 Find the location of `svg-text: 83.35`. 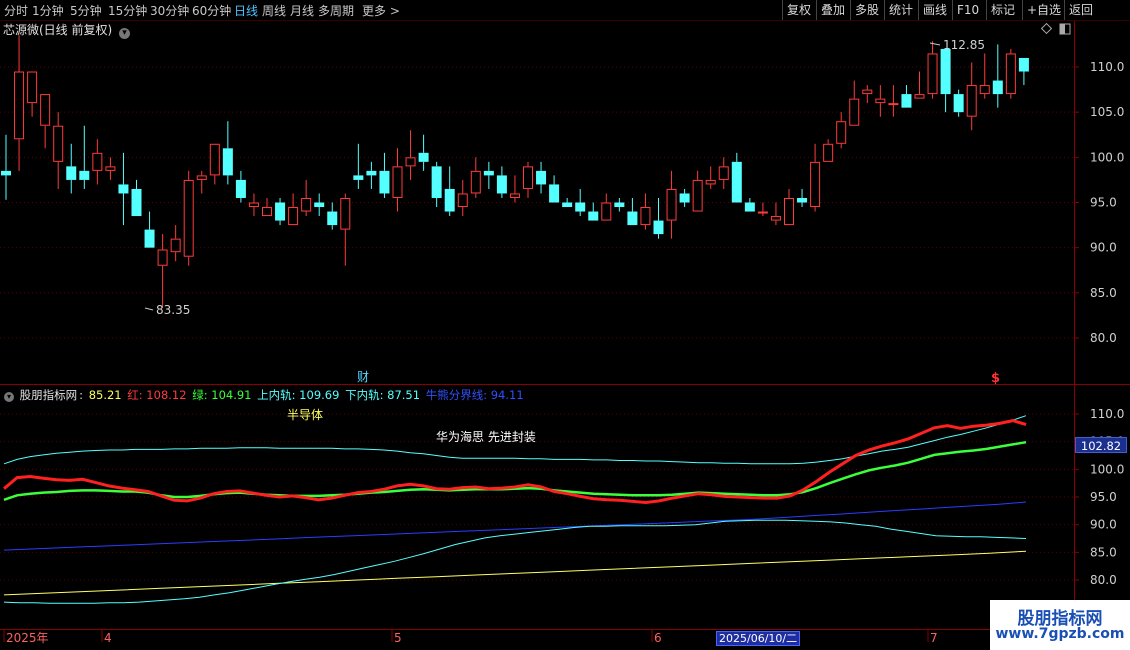

svg-text: 83.35 is located at coordinates (173, 310).